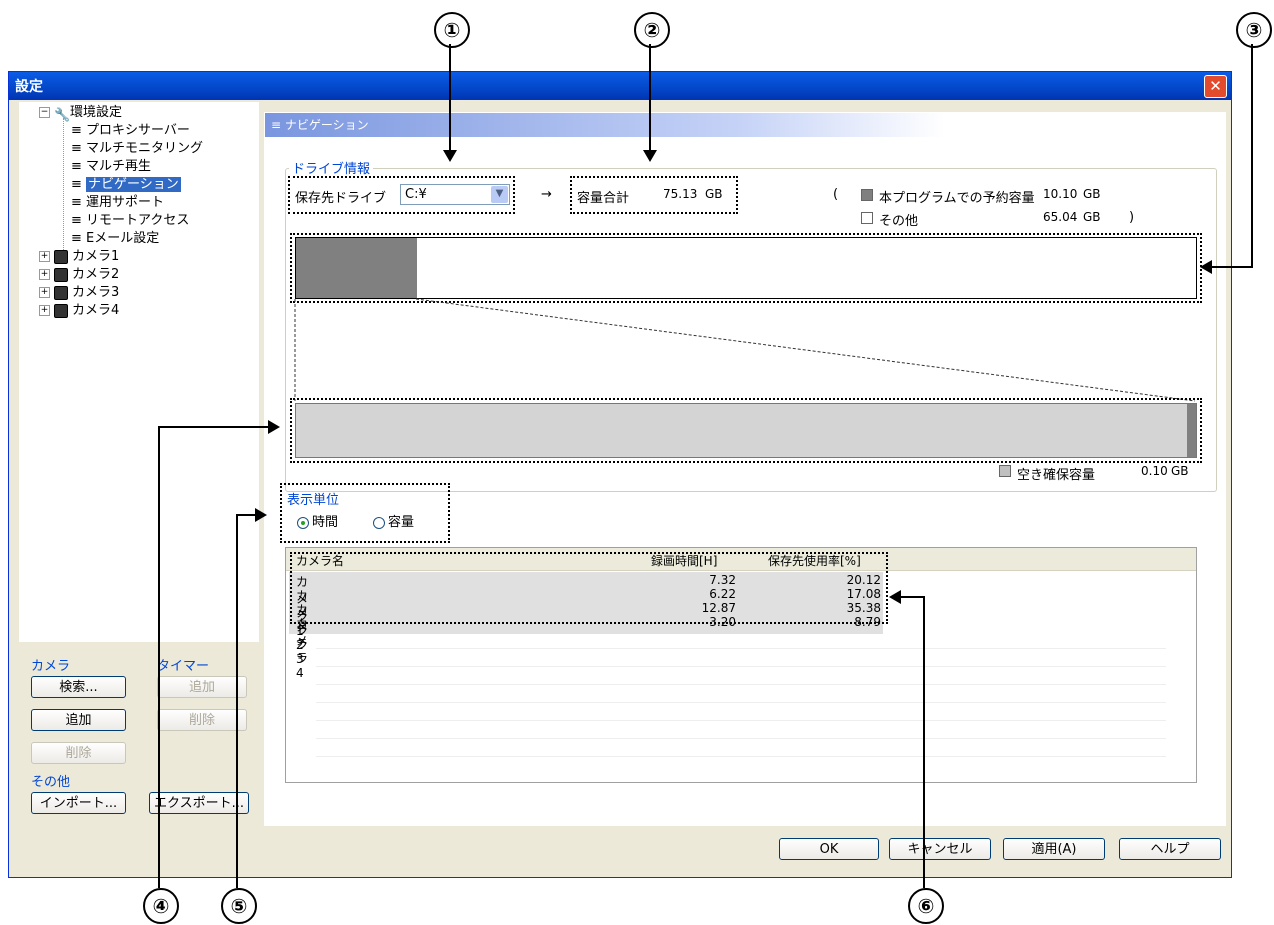 This screenshot has height=925, width=1274. I want to click on timer-add-button: 追加, so click(202, 687).